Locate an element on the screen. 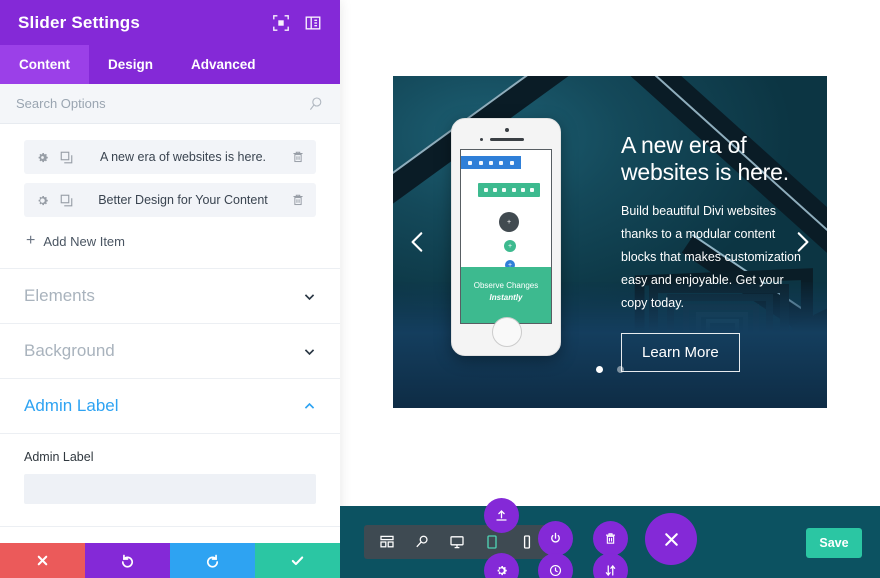 The image size is (880, 578). zoom-icon is located at coordinates (421, 542).